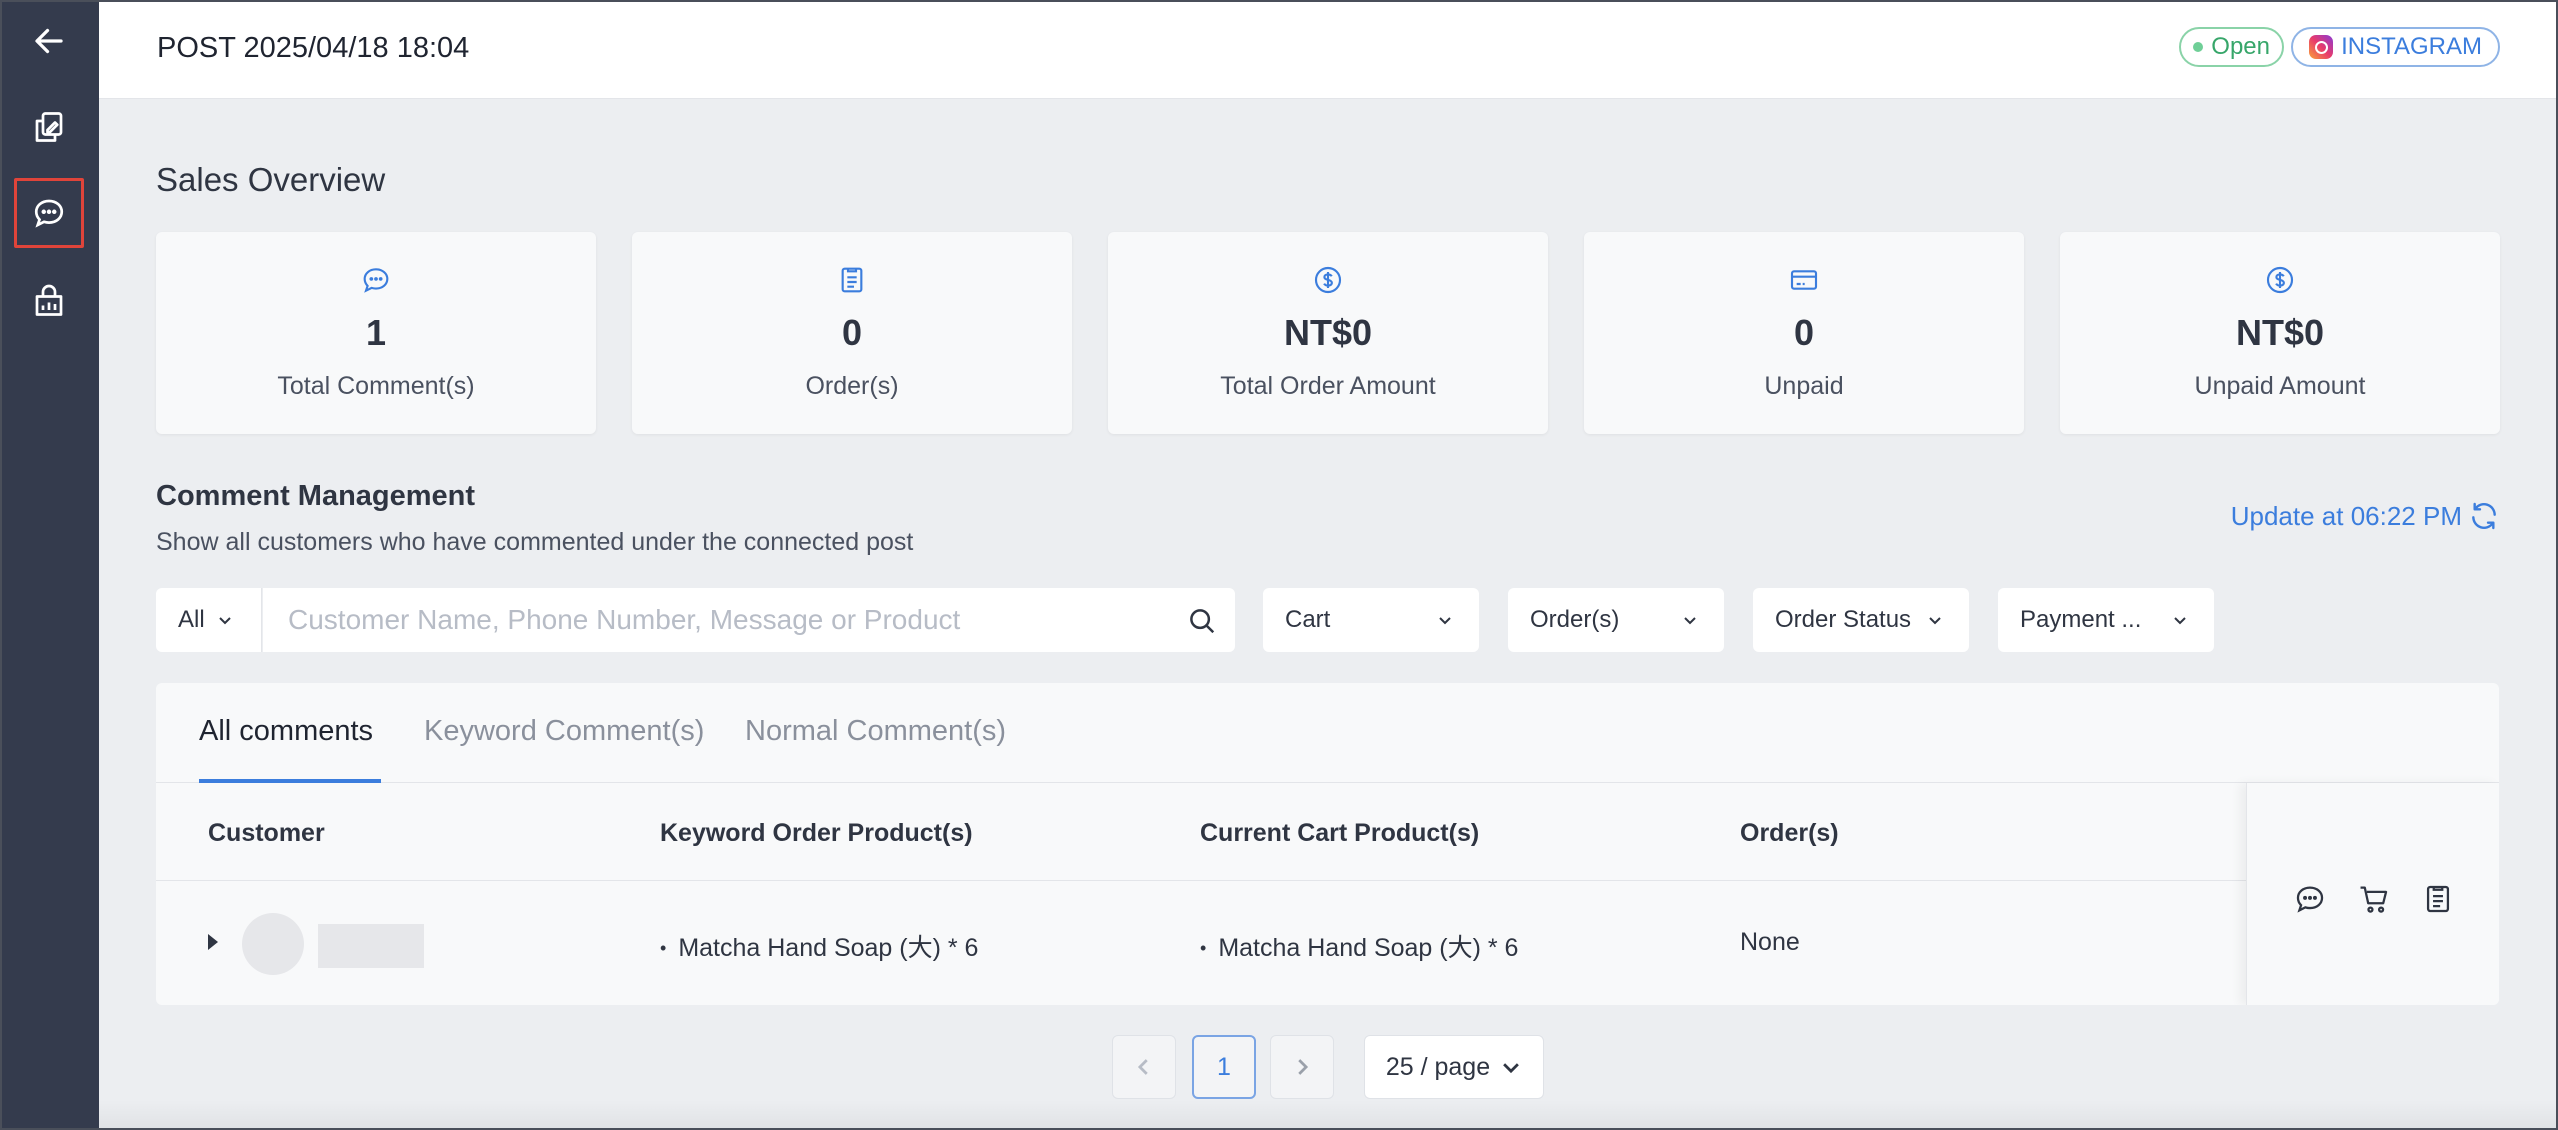  Describe the element at coordinates (2280, 386) in the screenshot. I see `stat-label: Unpaid Amount` at that location.